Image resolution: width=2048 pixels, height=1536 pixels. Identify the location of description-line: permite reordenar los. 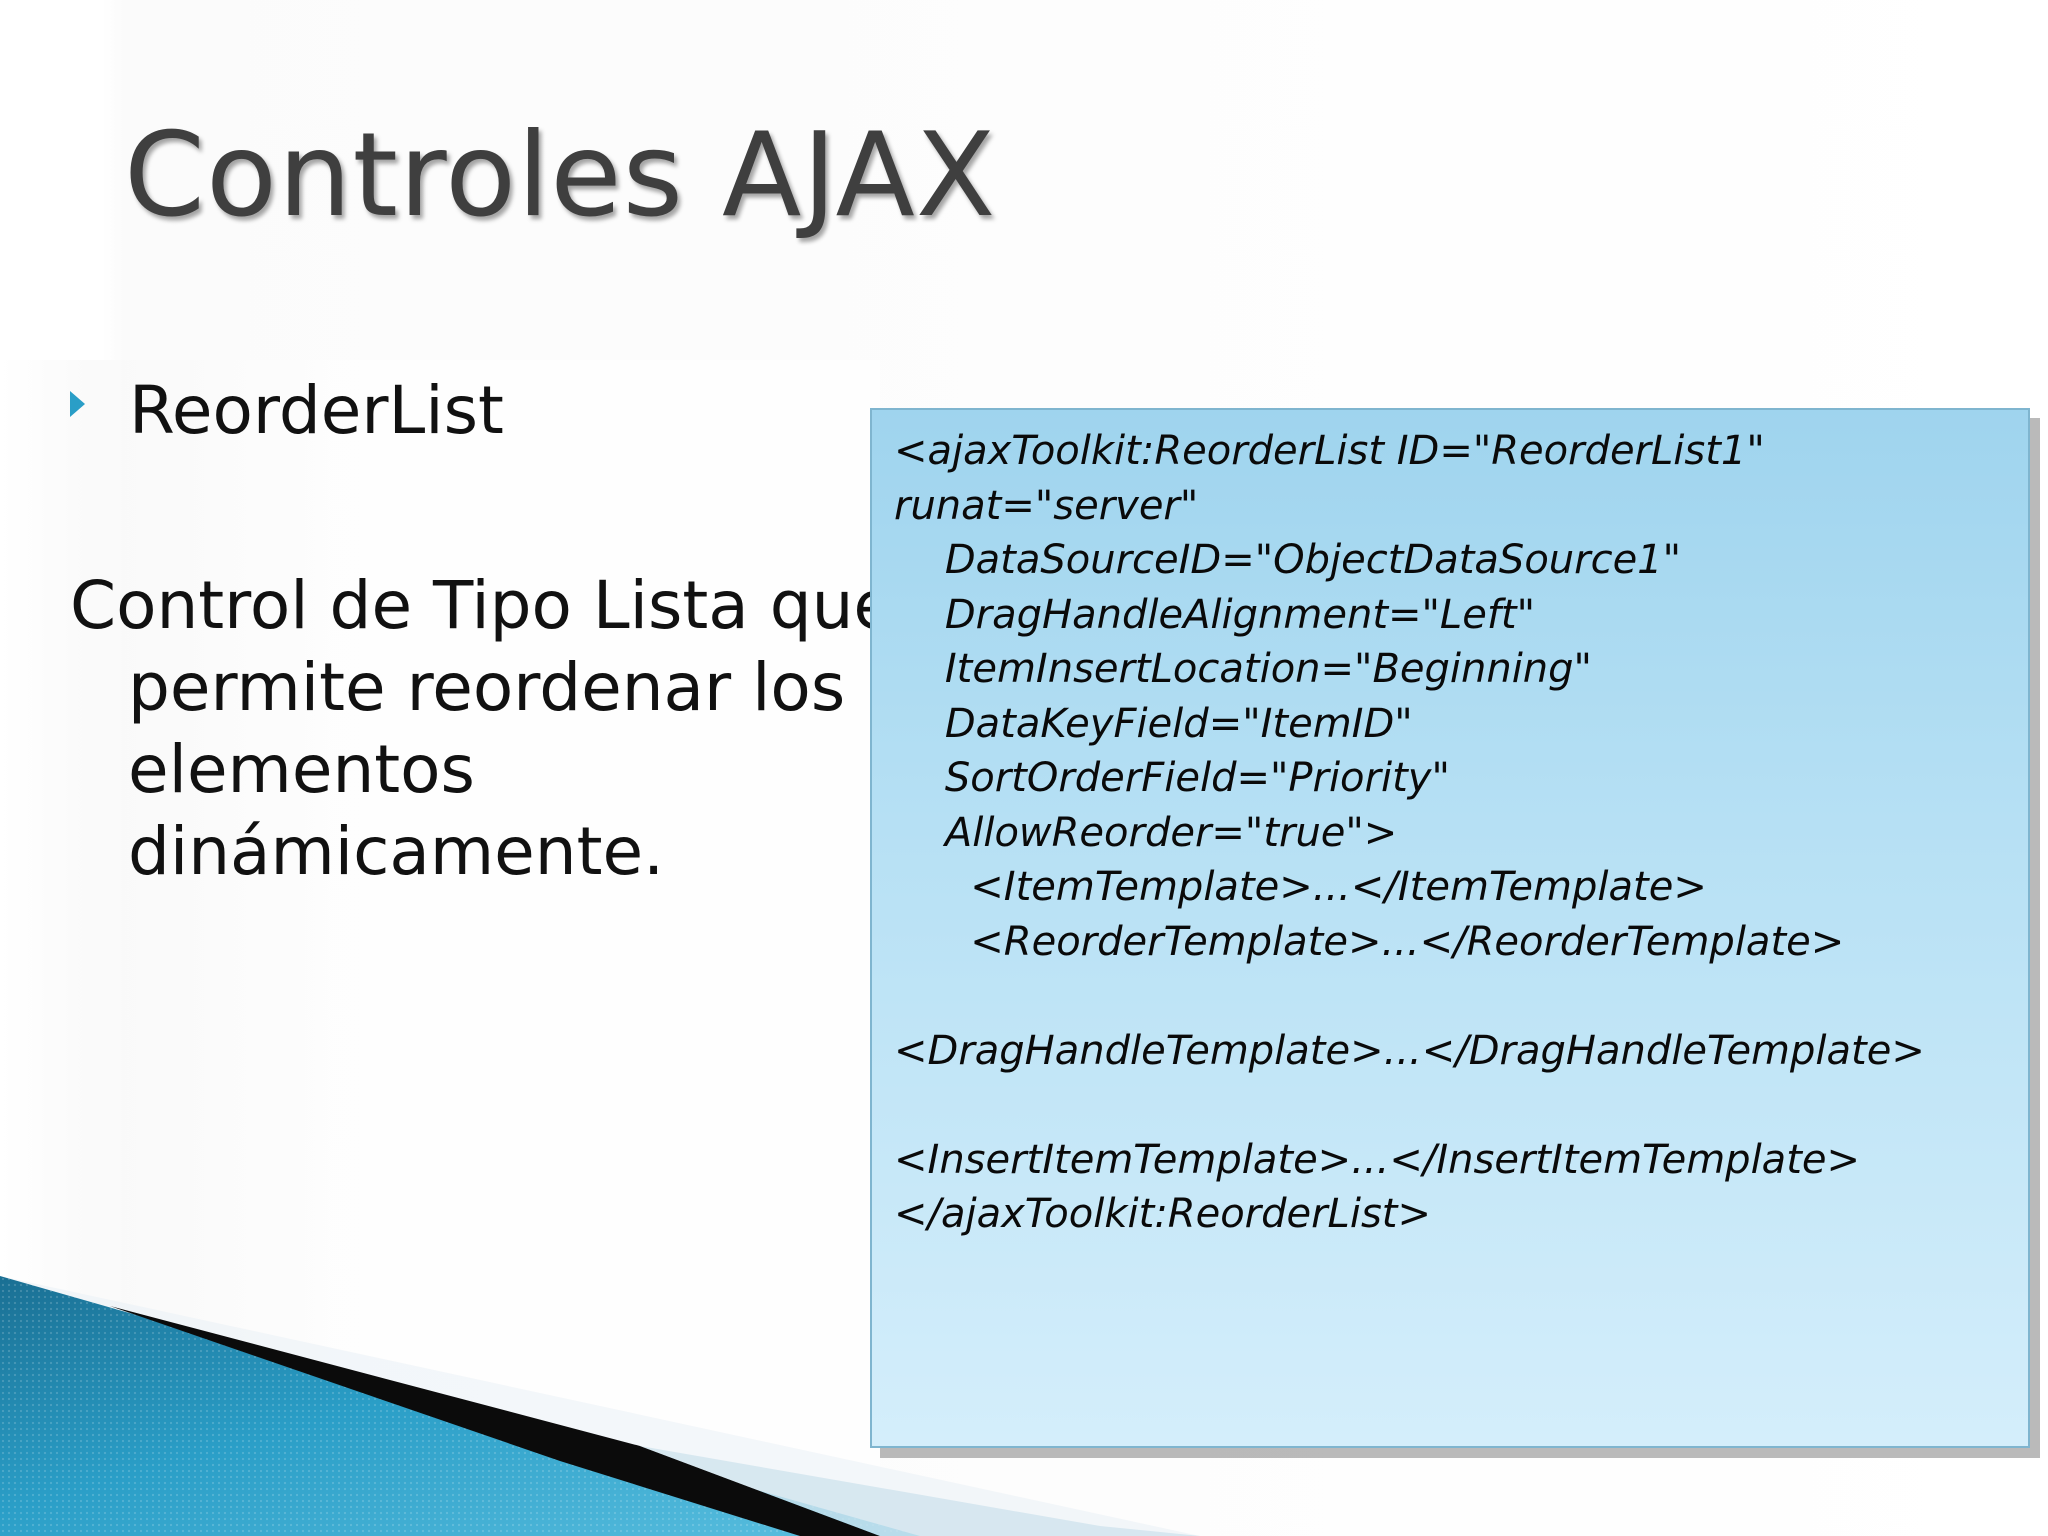
(487, 687).